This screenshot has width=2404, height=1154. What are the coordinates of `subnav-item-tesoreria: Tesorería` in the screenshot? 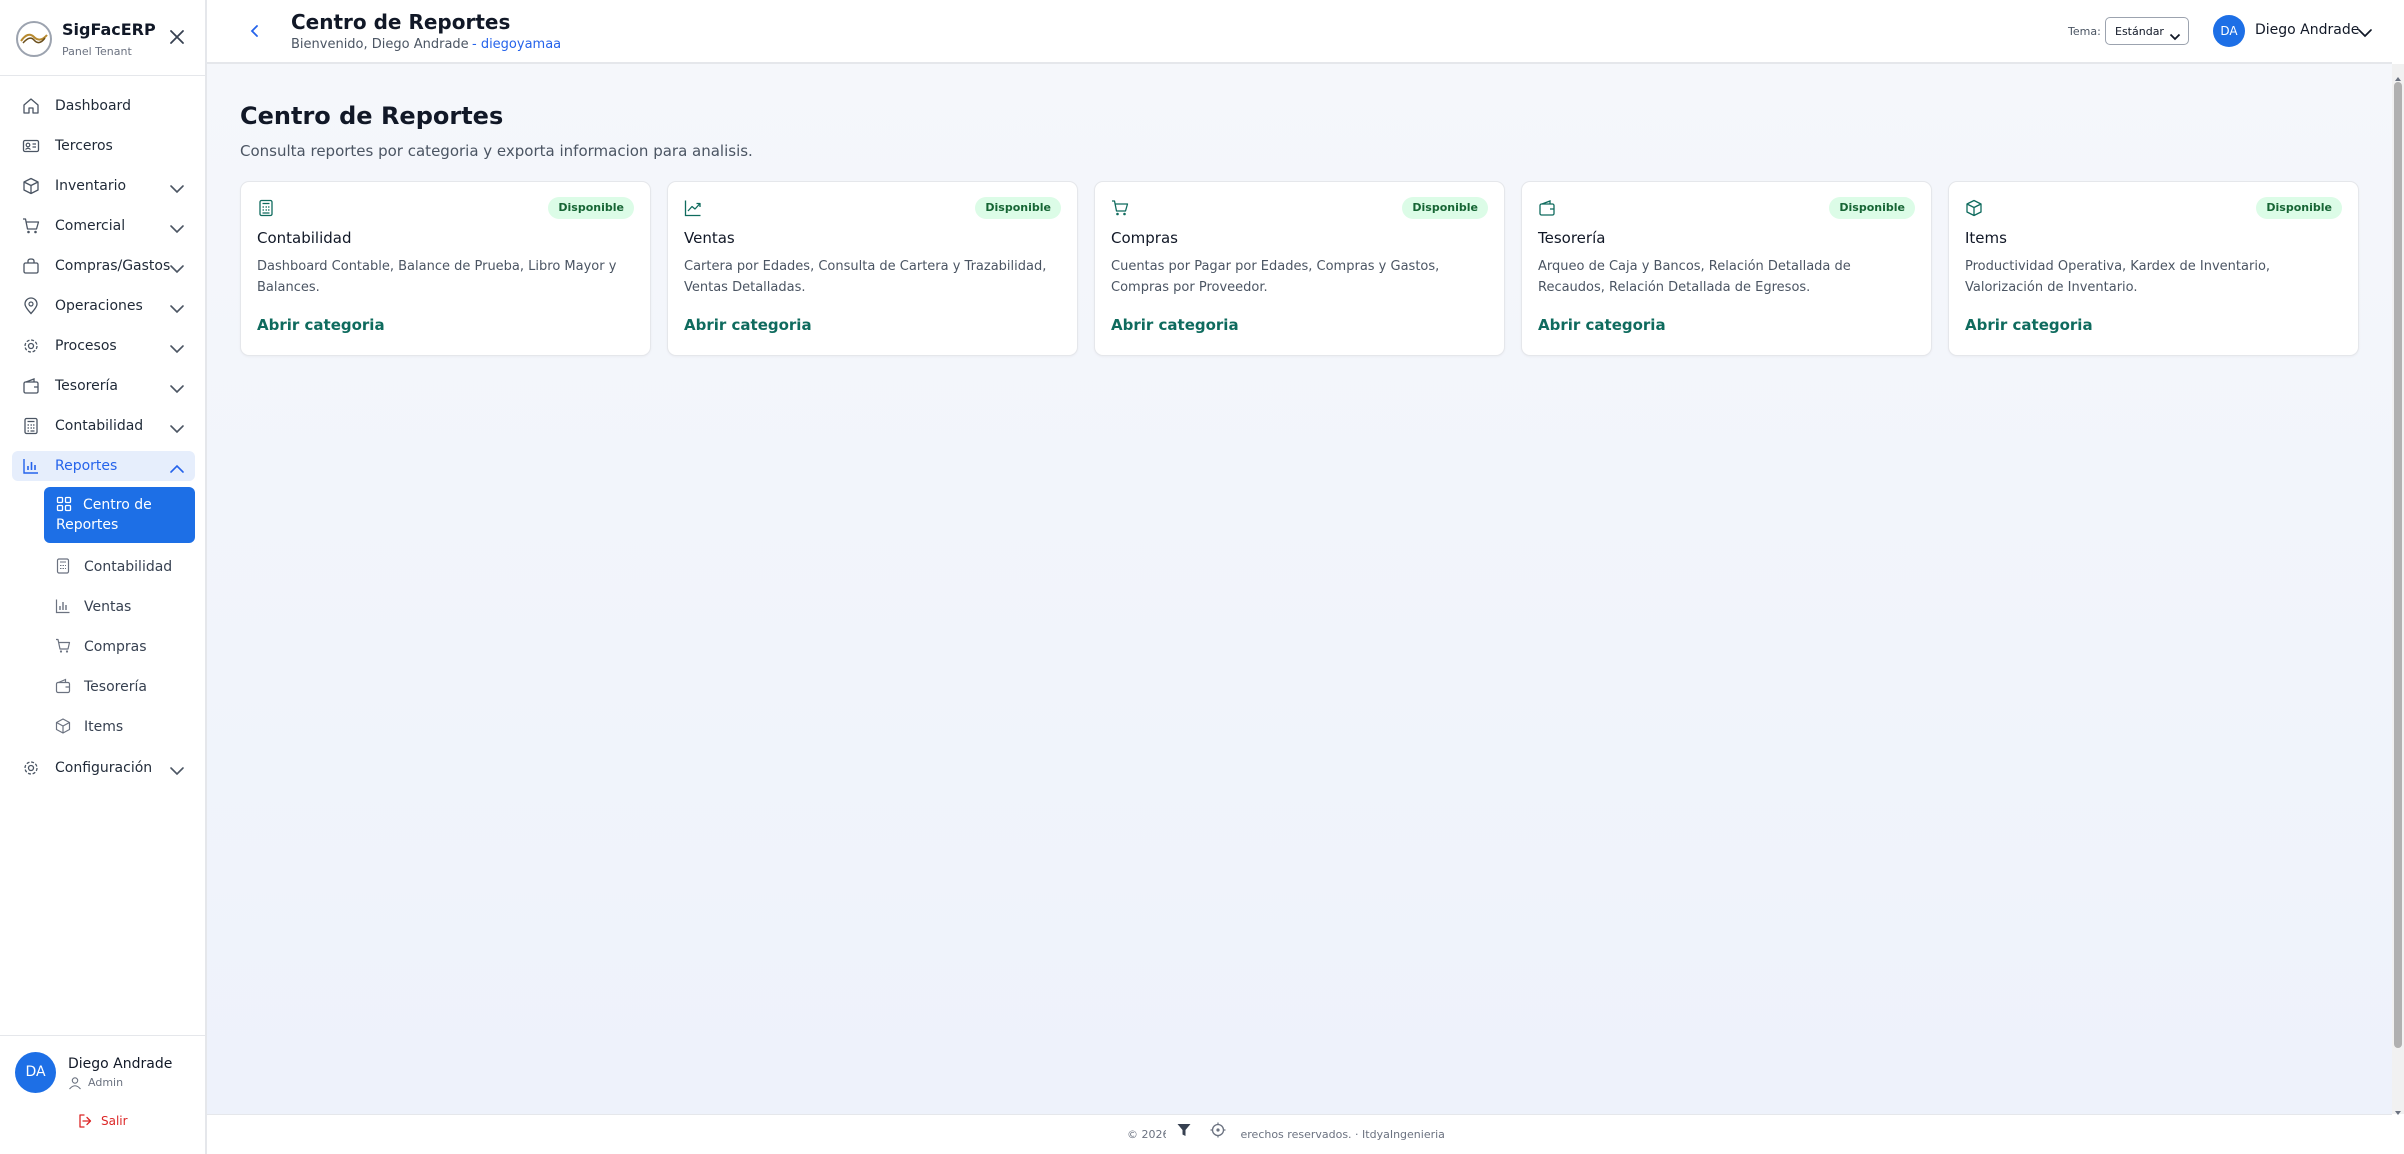 It's located at (119, 687).